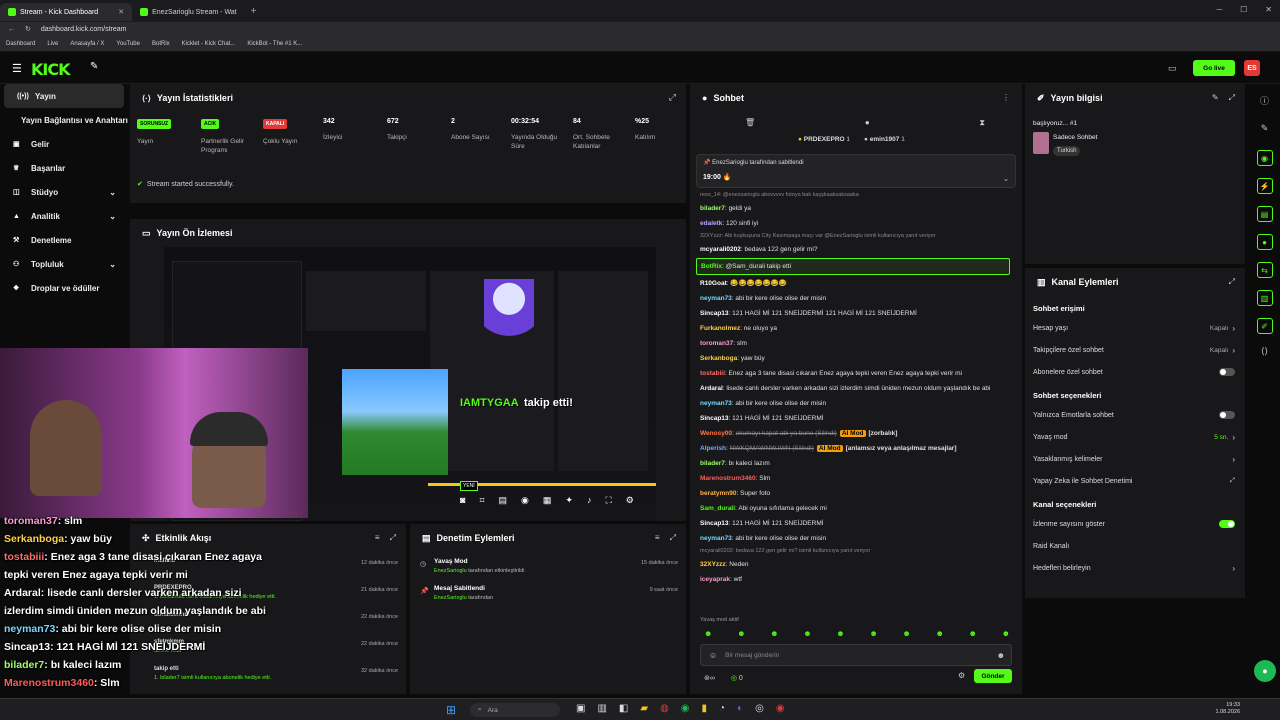 The width and height of the screenshot is (1280, 720). I want to click on smiley-icon: ☻, so click(1001, 655).